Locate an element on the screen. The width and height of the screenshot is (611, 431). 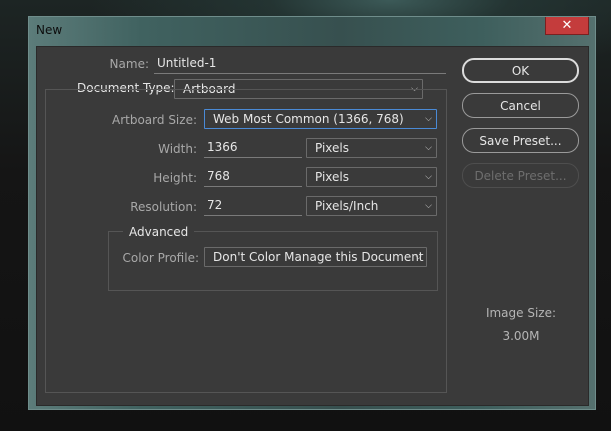
color-profile-value: Don't Color Manage this Document is located at coordinates (318, 257).